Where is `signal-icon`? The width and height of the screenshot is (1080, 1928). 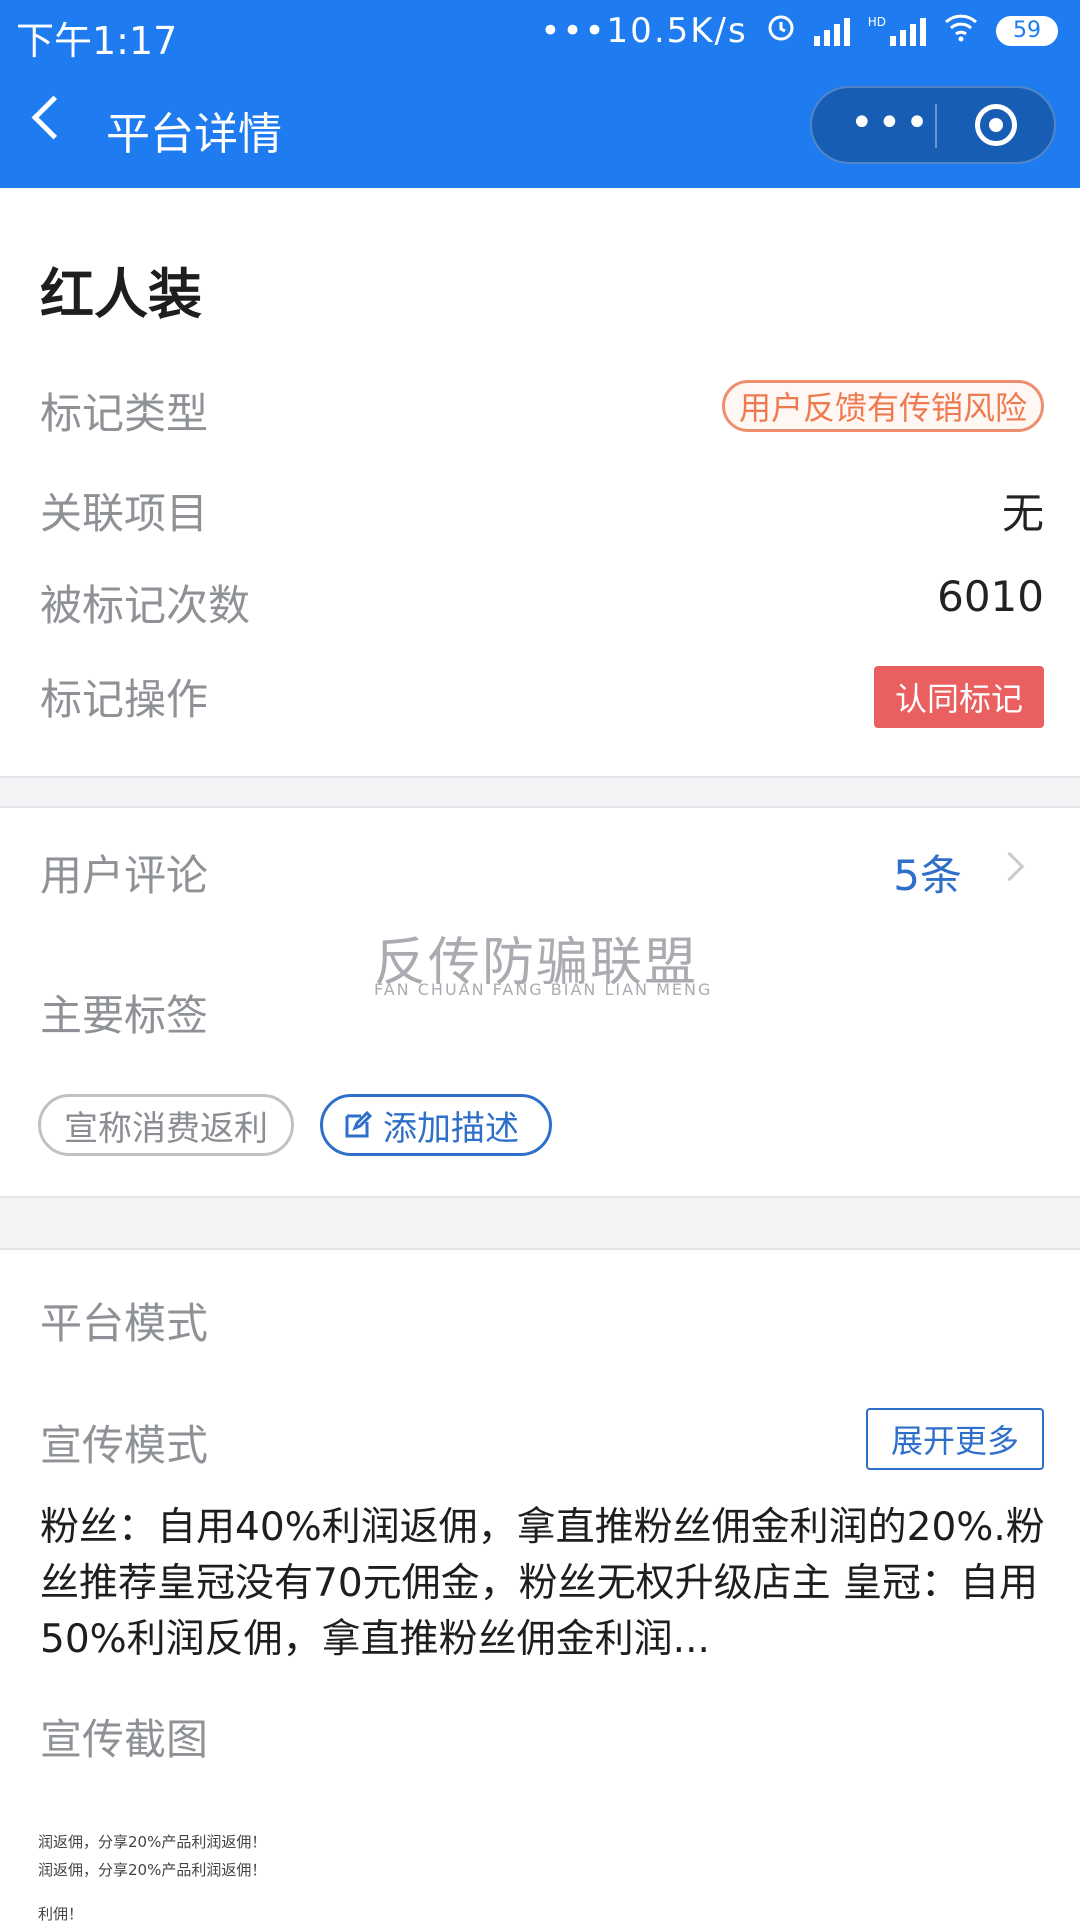 signal-icon is located at coordinates (831, 31).